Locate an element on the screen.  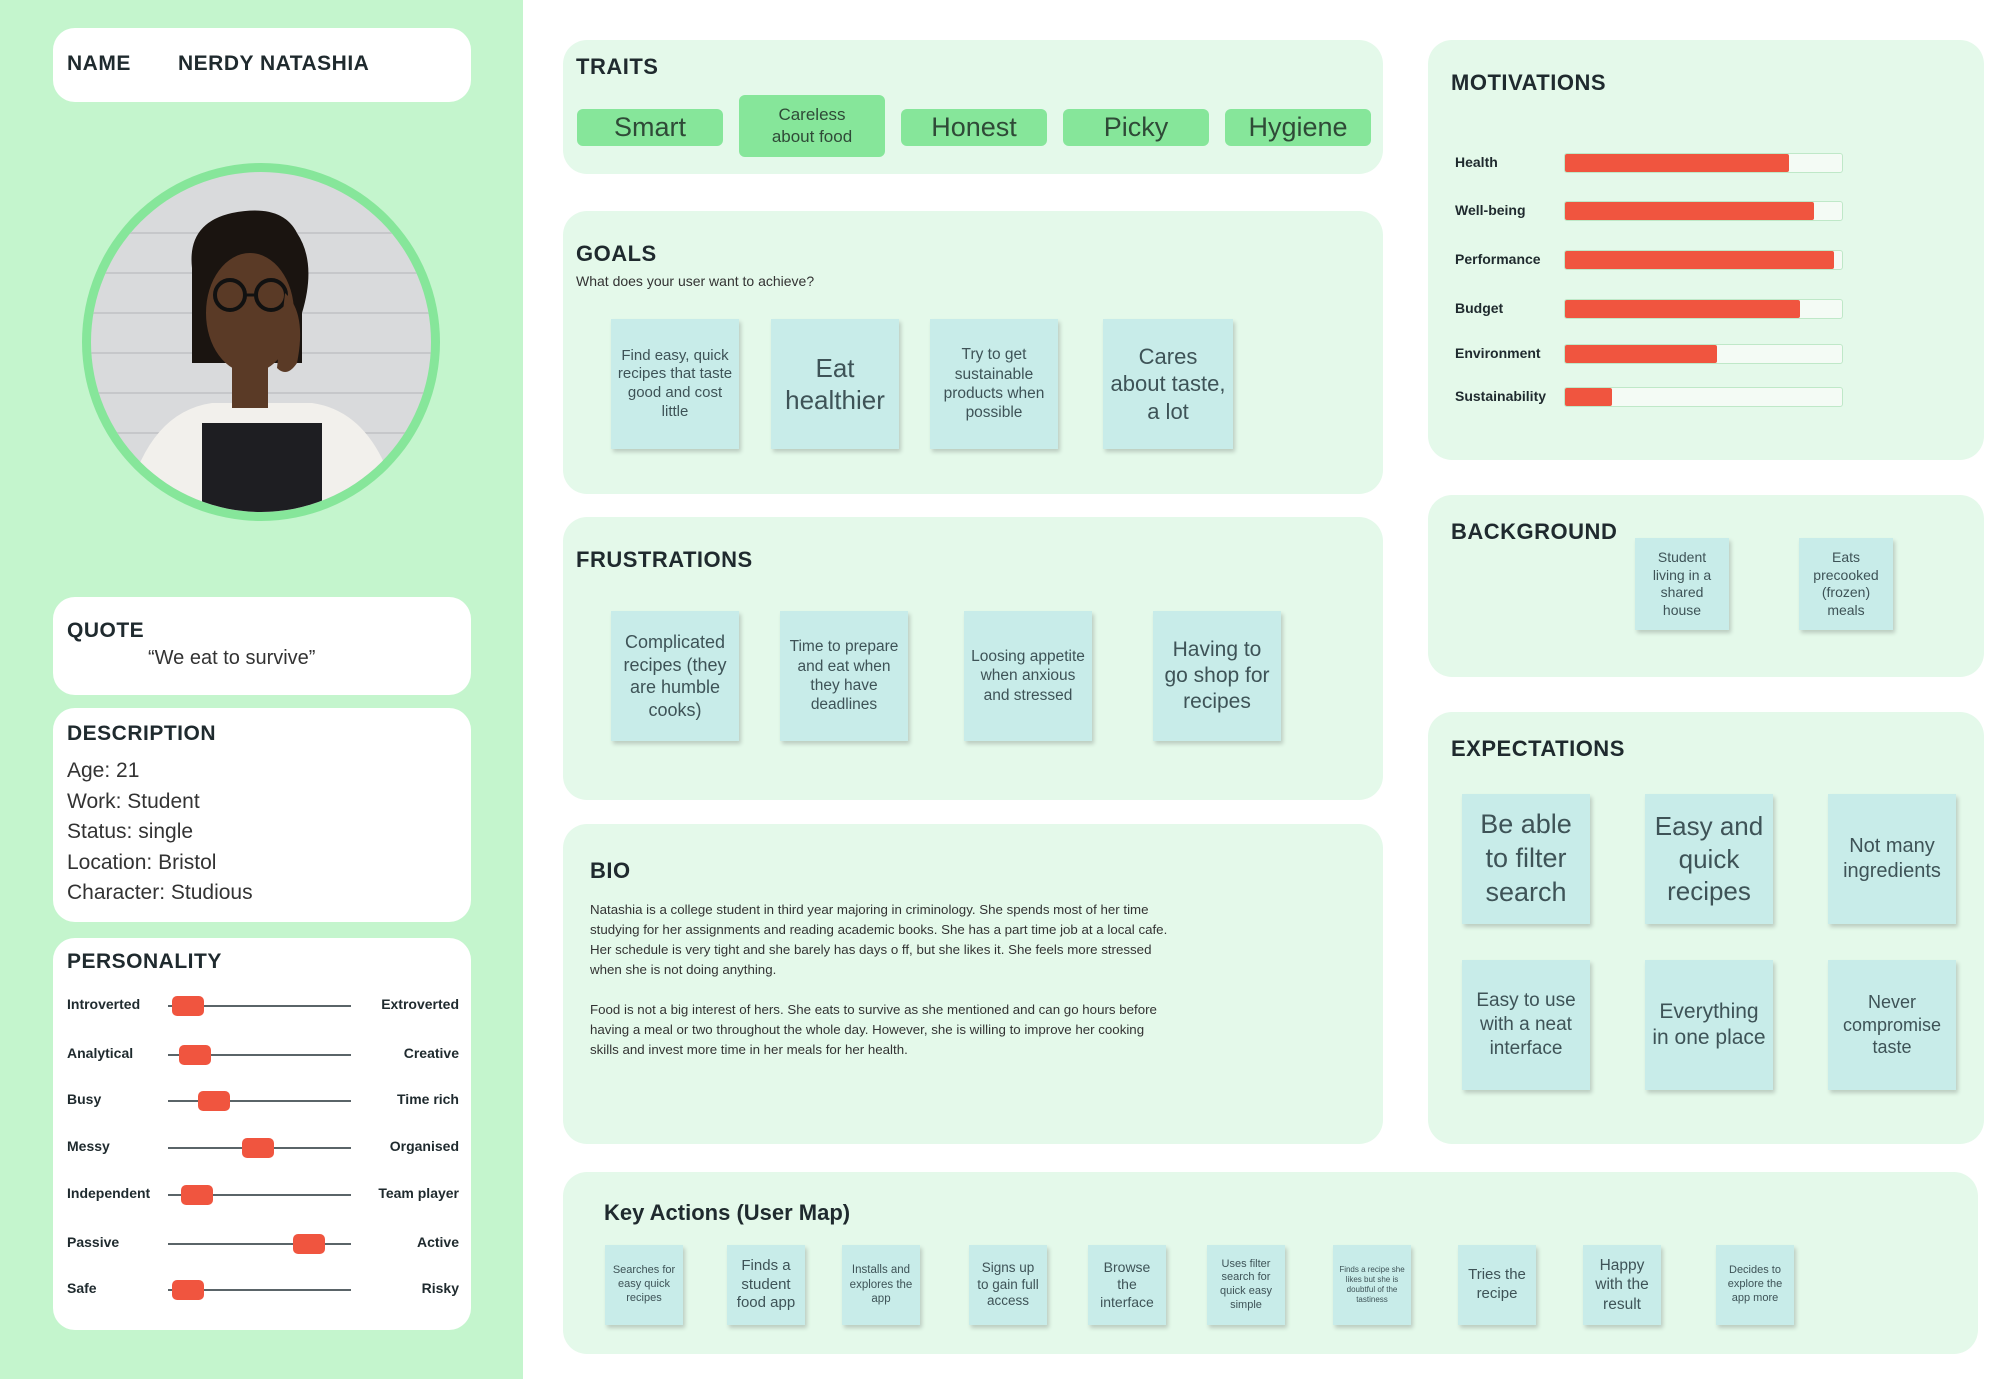
motivation-label: Environment is located at coordinates (1498, 353).